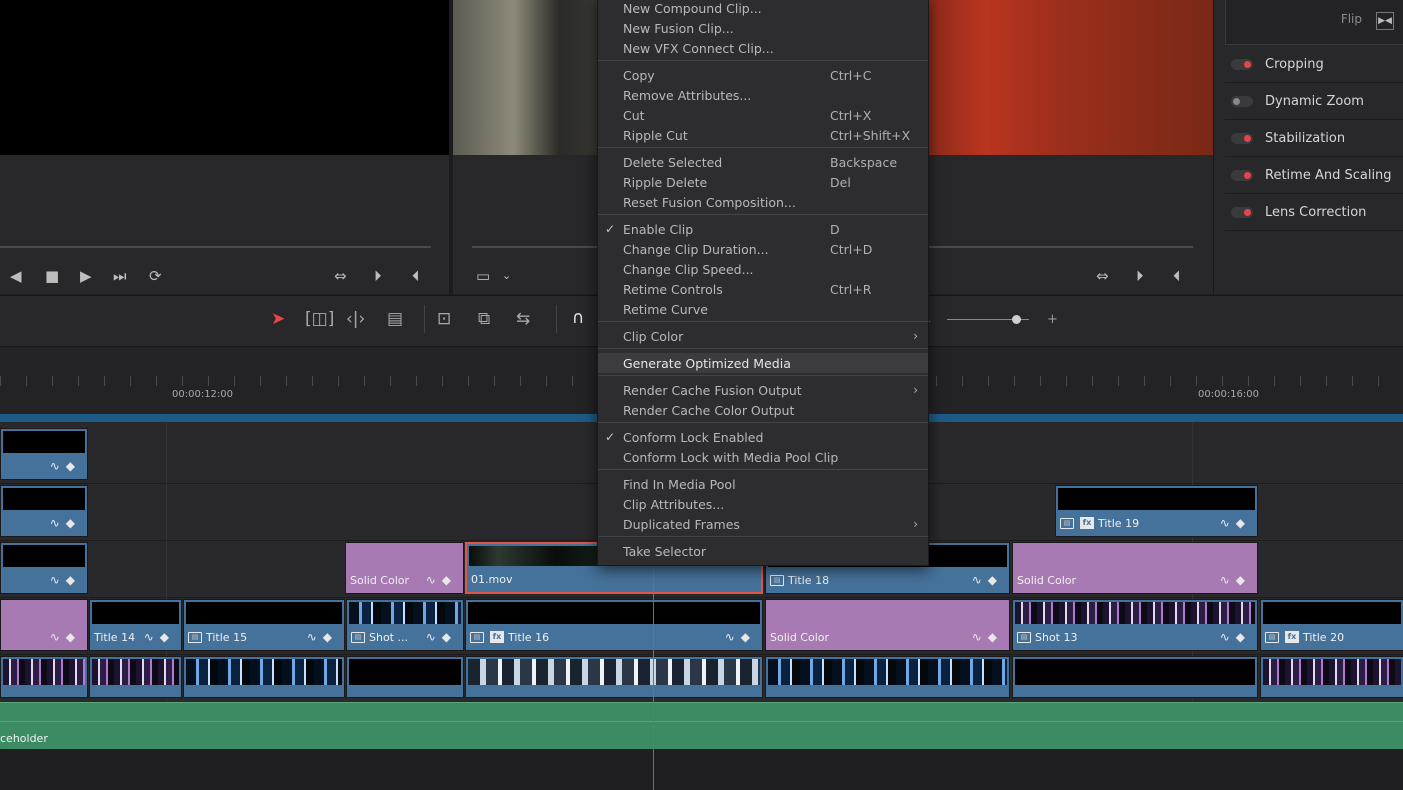 This screenshot has width=1403, height=790. I want to click on play-icon: ▶, so click(86, 276).